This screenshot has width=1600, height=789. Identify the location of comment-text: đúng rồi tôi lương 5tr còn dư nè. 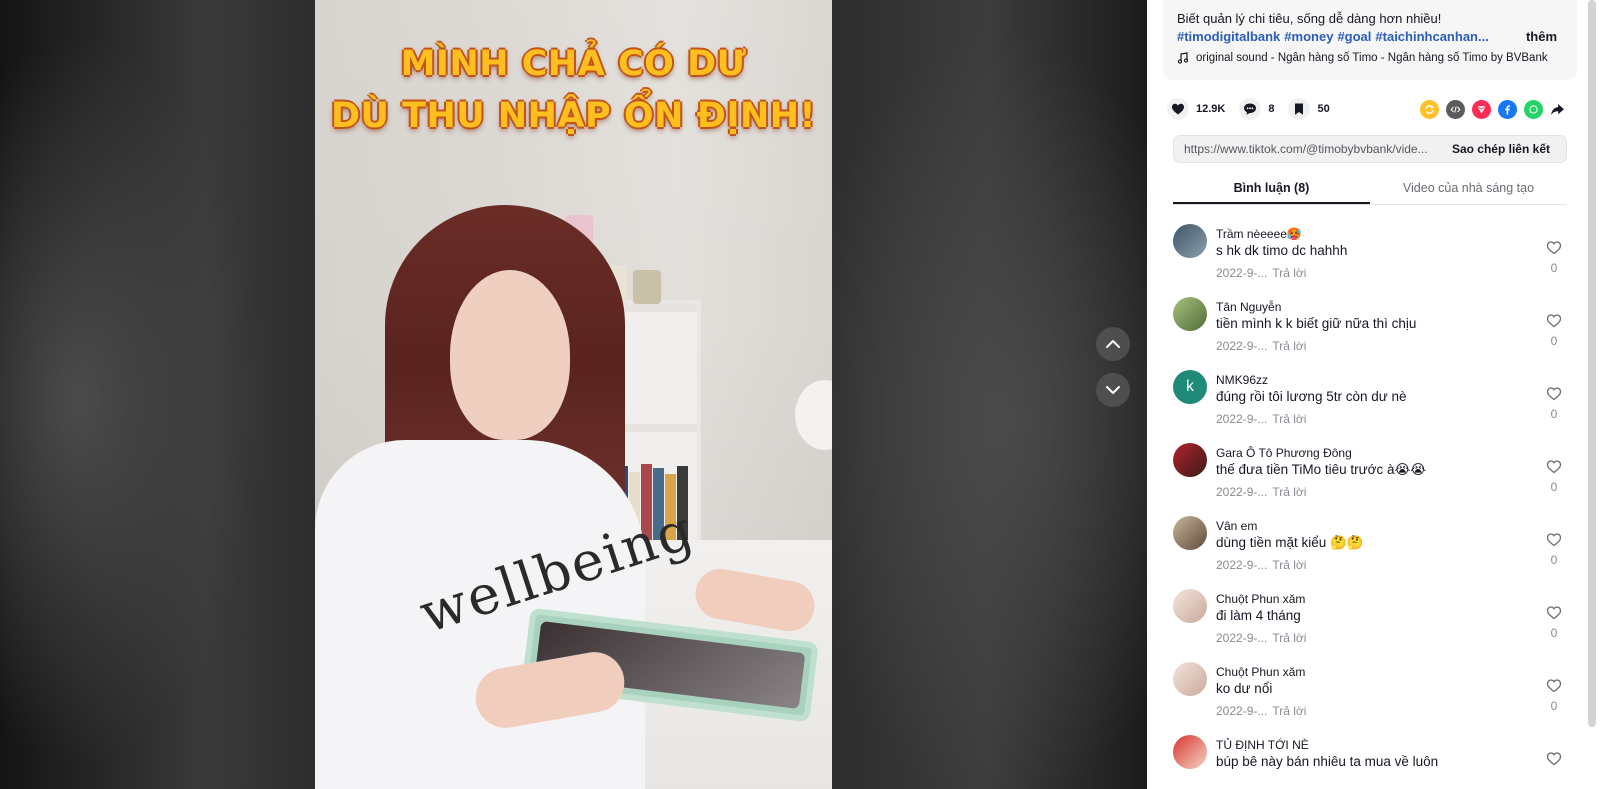
(1311, 396).